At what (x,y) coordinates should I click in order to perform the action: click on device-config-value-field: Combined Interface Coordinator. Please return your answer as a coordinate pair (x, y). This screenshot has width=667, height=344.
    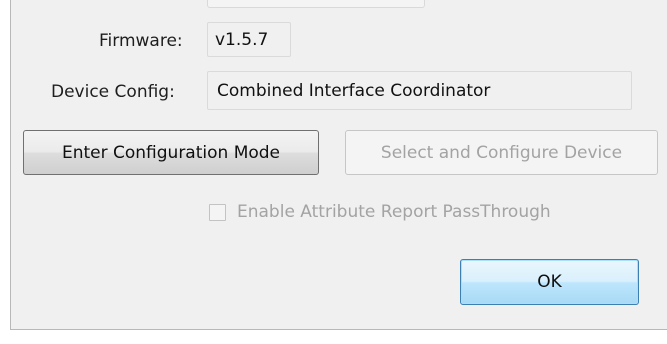
    Looking at the image, I should click on (419, 90).